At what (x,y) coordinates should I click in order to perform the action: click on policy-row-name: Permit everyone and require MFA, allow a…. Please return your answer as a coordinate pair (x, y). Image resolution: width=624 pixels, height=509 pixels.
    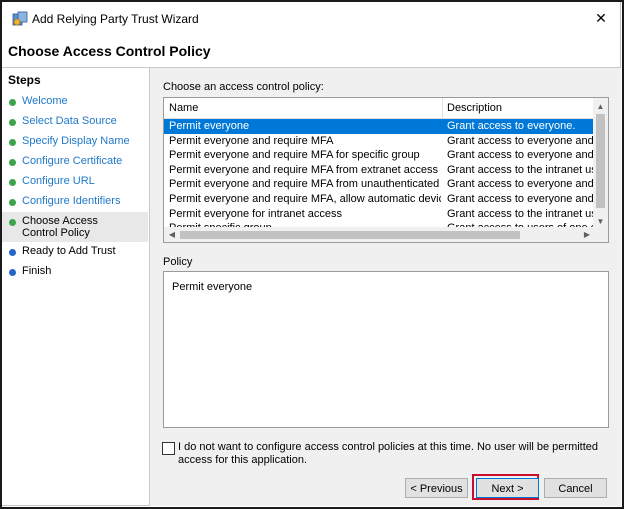
    Looking at the image, I should click on (305, 199).